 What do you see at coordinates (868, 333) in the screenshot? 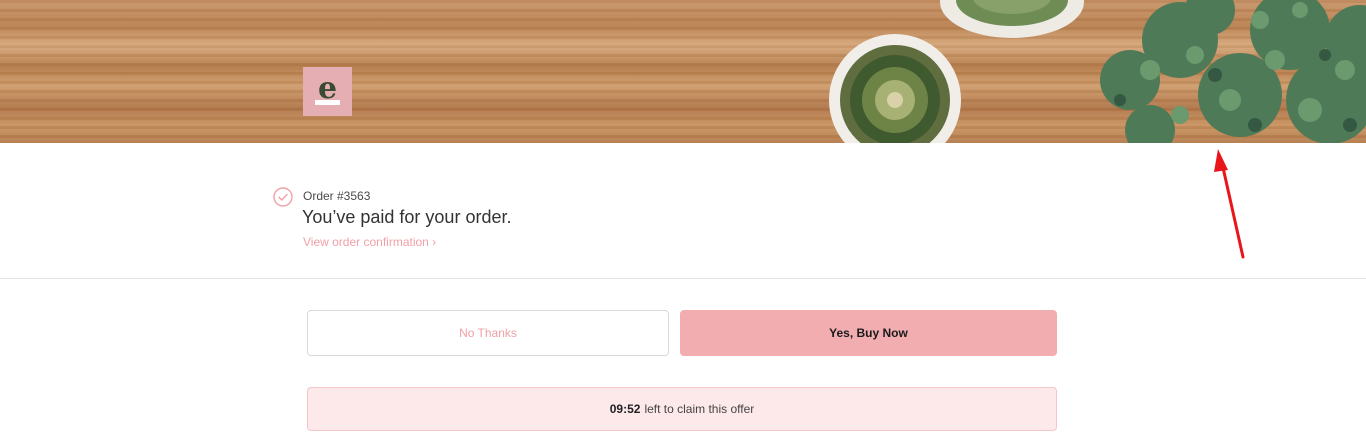
I see `yes-buy-now-button: Yes, Buy Now` at bounding box center [868, 333].